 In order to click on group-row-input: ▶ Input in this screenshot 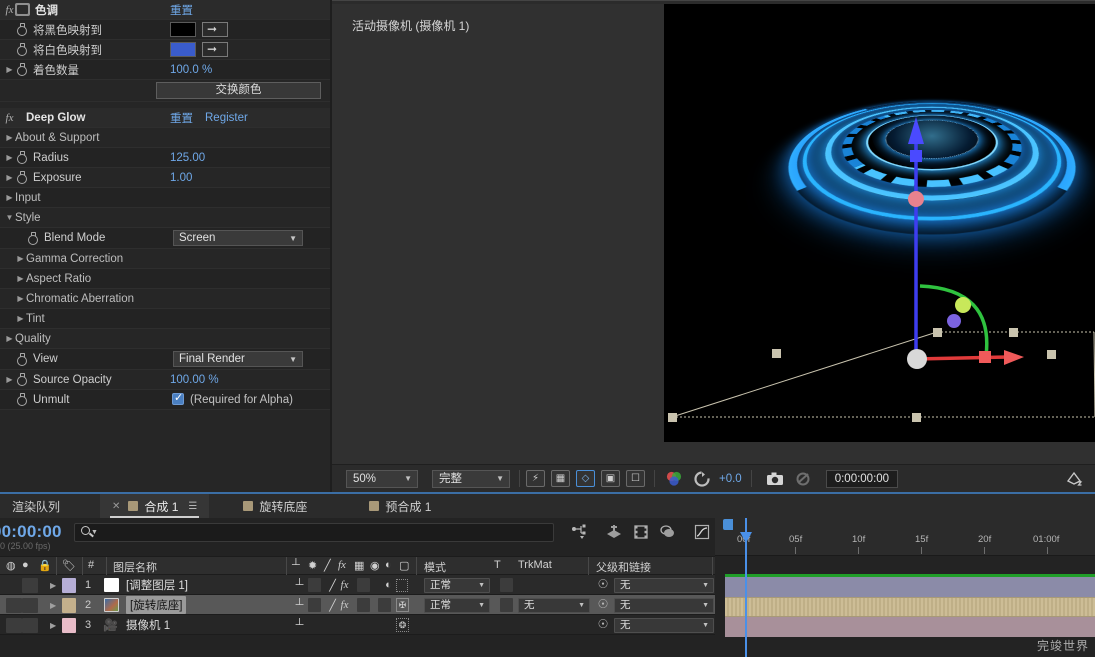, I will do `click(165, 198)`.